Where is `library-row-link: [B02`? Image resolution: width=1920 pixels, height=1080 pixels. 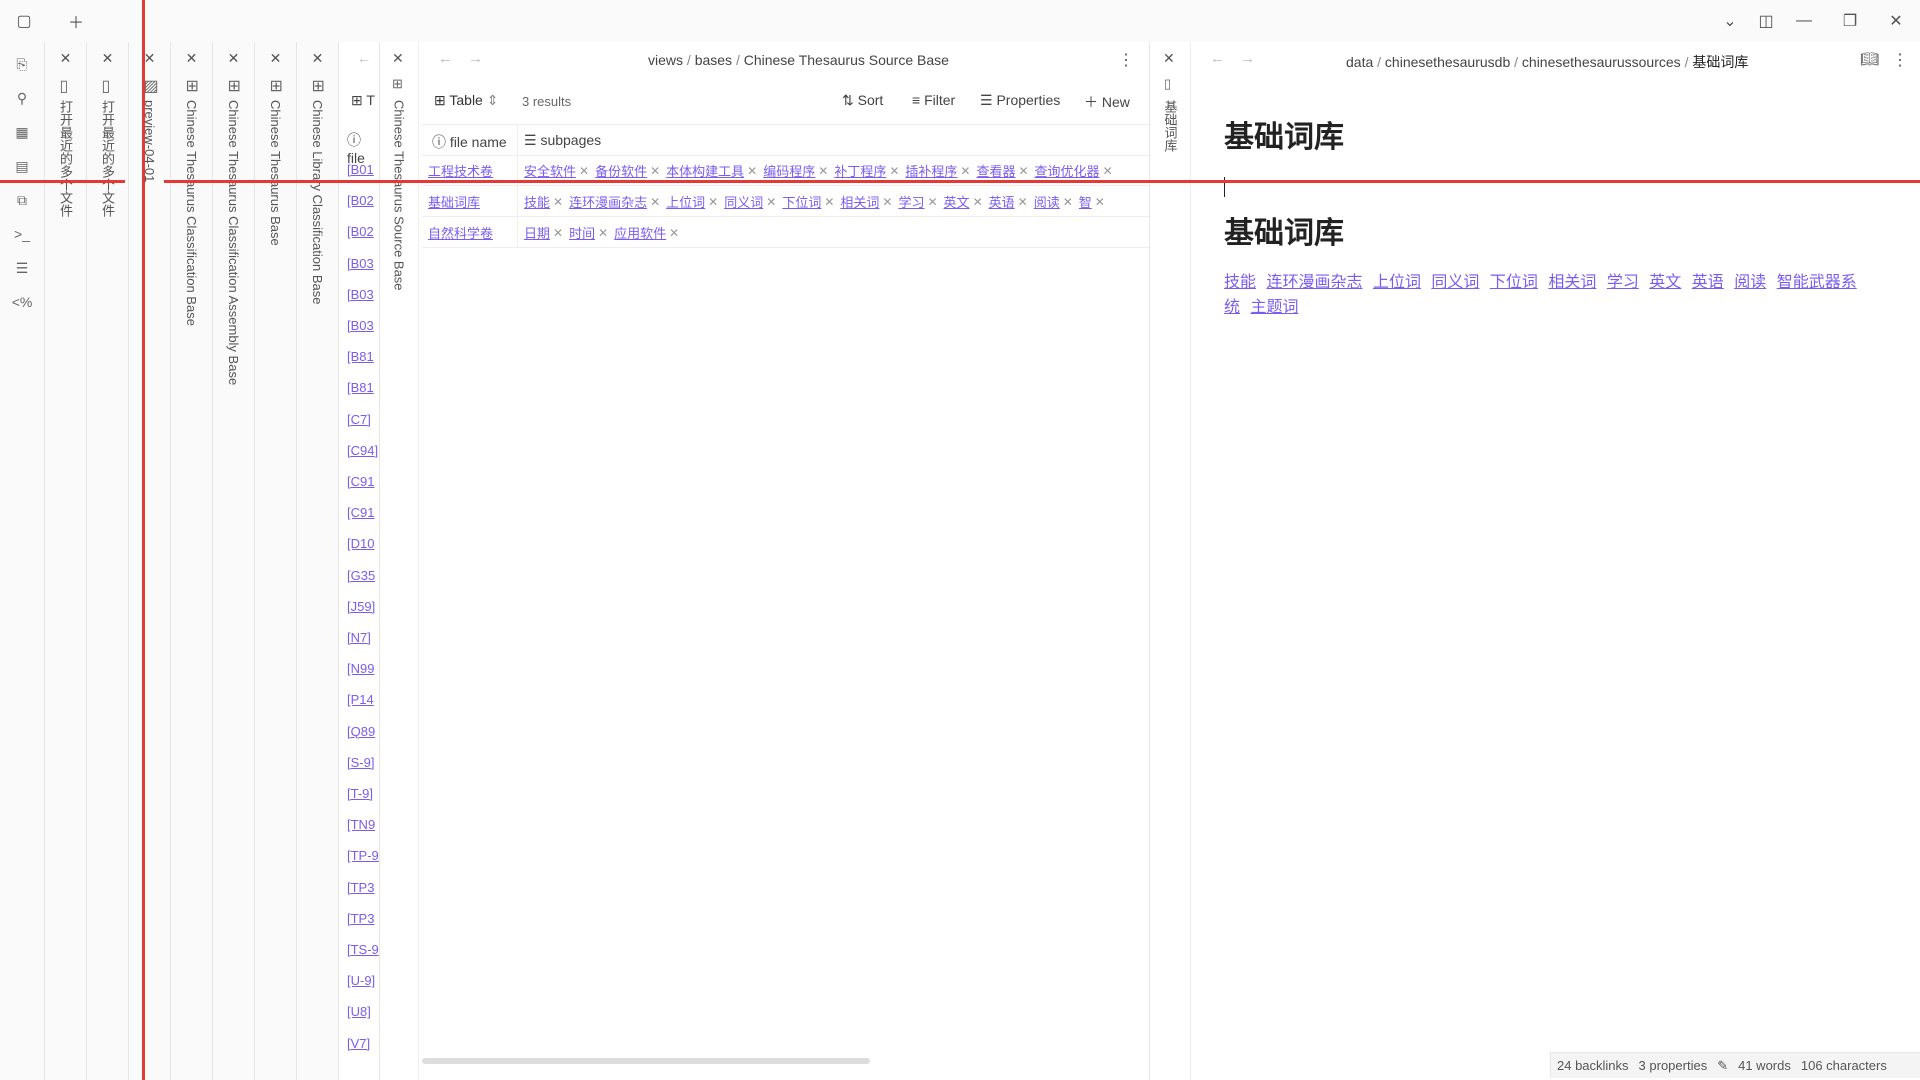
library-row-link: [B02 is located at coordinates (360, 231).